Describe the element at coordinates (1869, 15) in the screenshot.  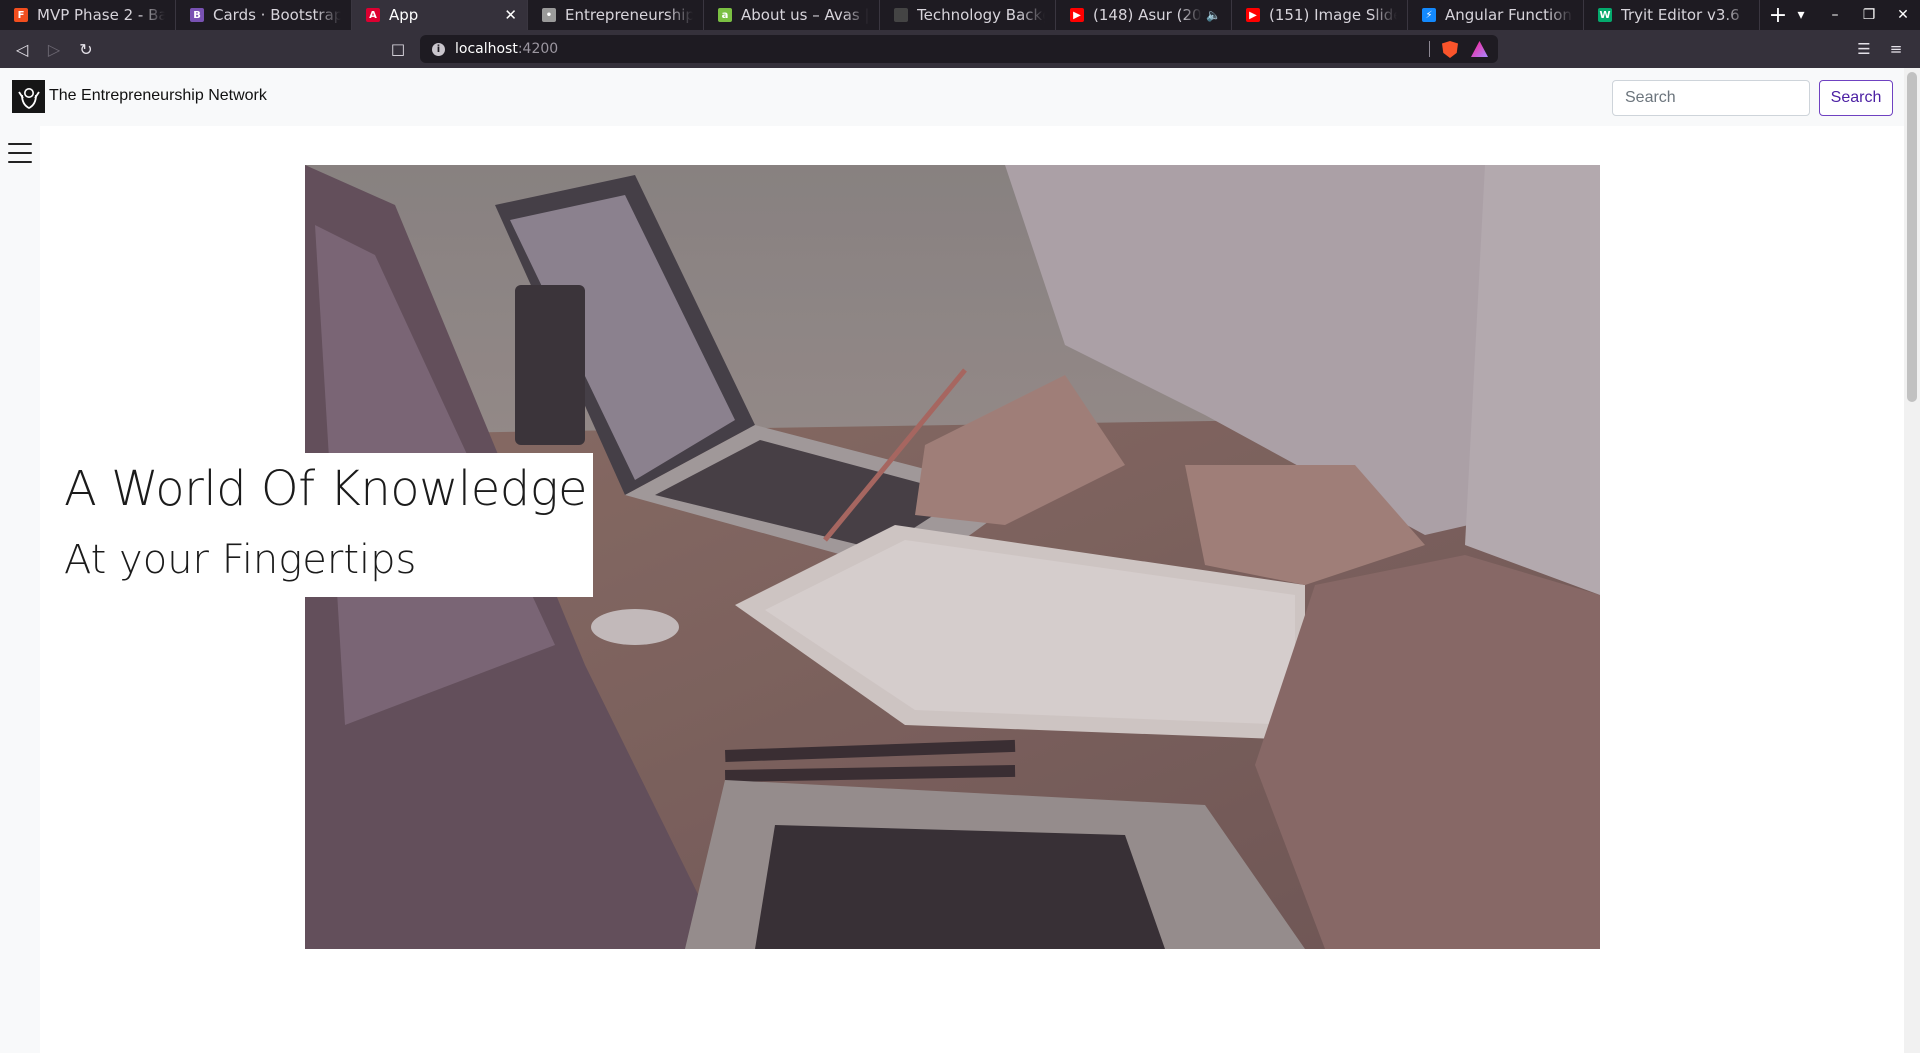
I see `restore-icon: ❐` at that location.